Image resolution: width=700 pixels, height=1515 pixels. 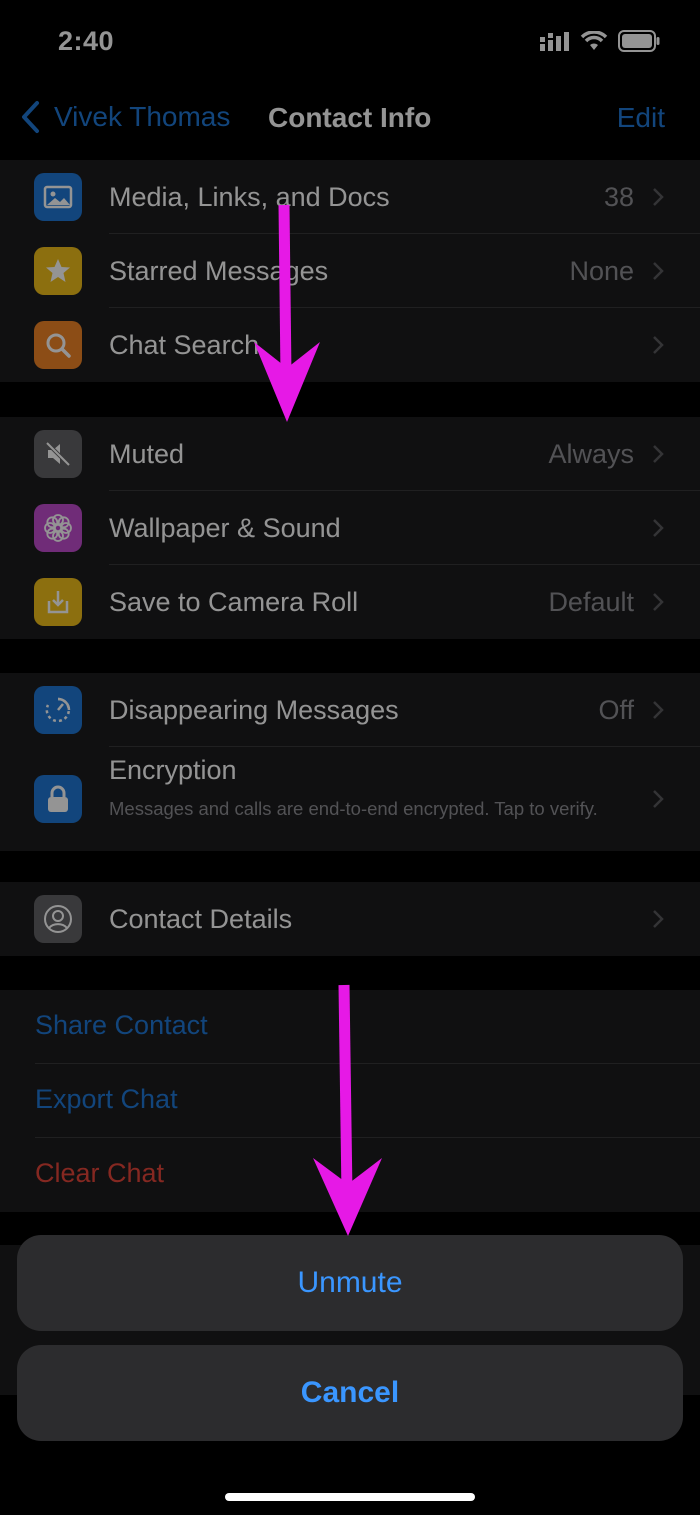 What do you see at coordinates (347, 1110) in the screenshot?
I see `annotation-arrow-unmute` at bounding box center [347, 1110].